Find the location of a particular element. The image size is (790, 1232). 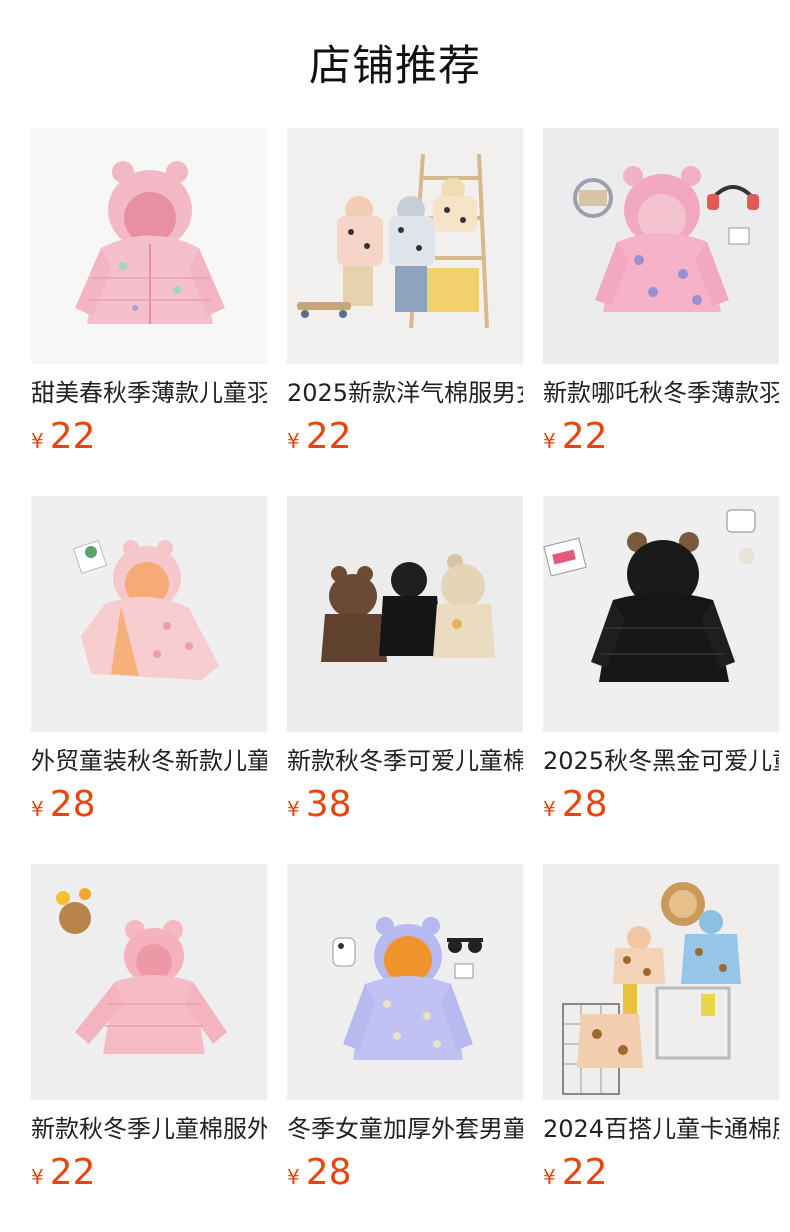

product-title: 2024百搭儿童卡通棉服外套 is located at coordinates (661, 1129).